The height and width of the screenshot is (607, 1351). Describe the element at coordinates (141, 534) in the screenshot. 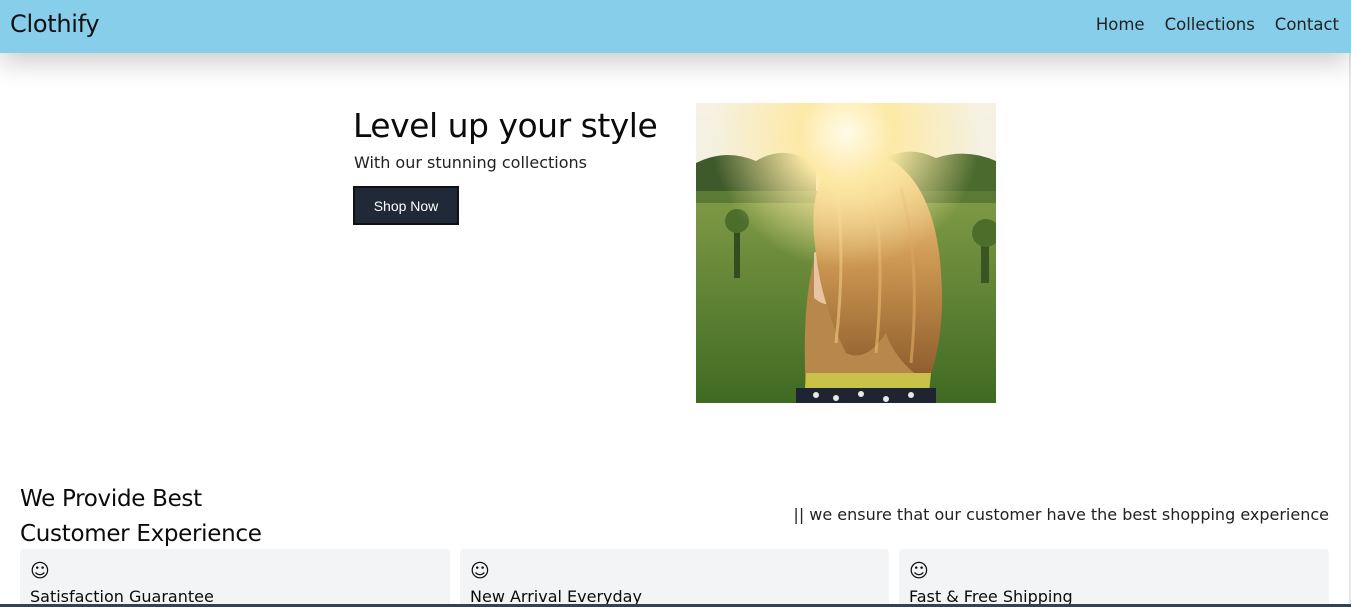

I see `features-title-line2: Customer Experience` at that location.